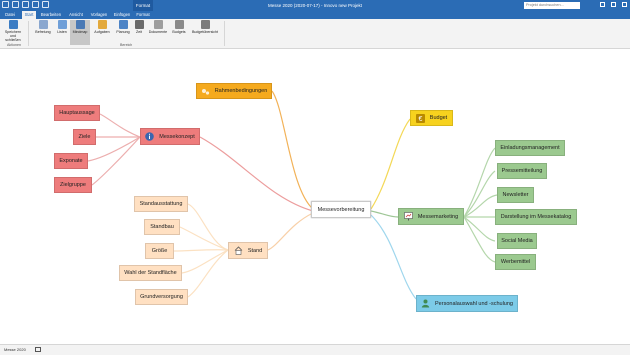 The width and height of the screenshot is (630, 355). Describe the element at coordinates (248, 250) in the screenshot. I see `node-stand: Stand` at that location.